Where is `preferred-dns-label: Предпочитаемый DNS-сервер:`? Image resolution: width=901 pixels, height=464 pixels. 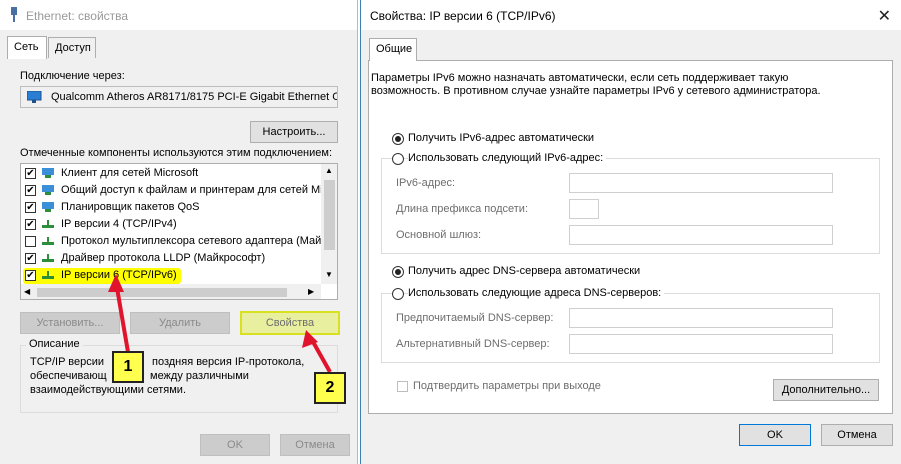 preferred-dns-label: Предпочитаемый DNS-сервер: is located at coordinates (475, 318).